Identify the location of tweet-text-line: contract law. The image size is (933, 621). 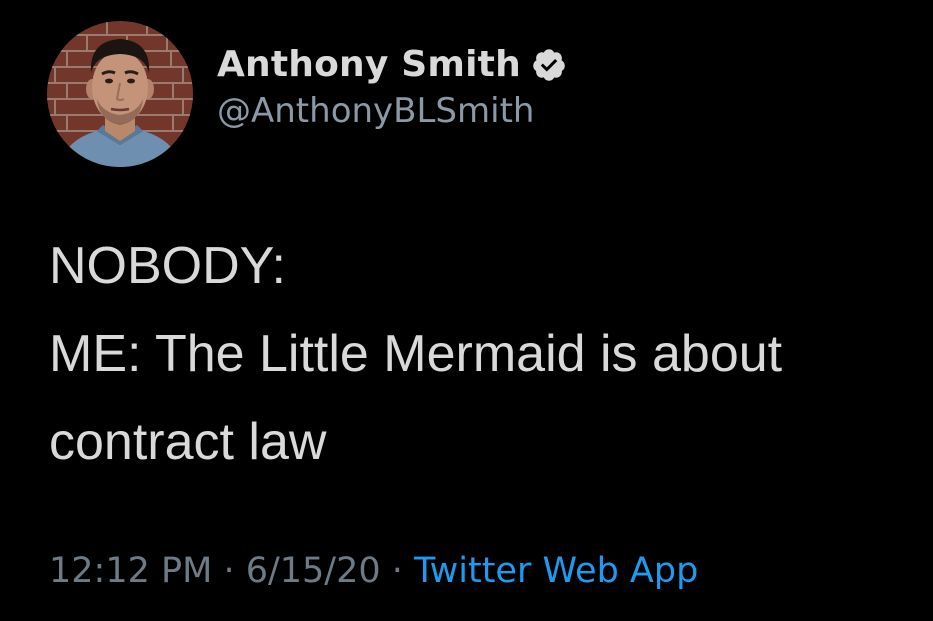
(188, 442).